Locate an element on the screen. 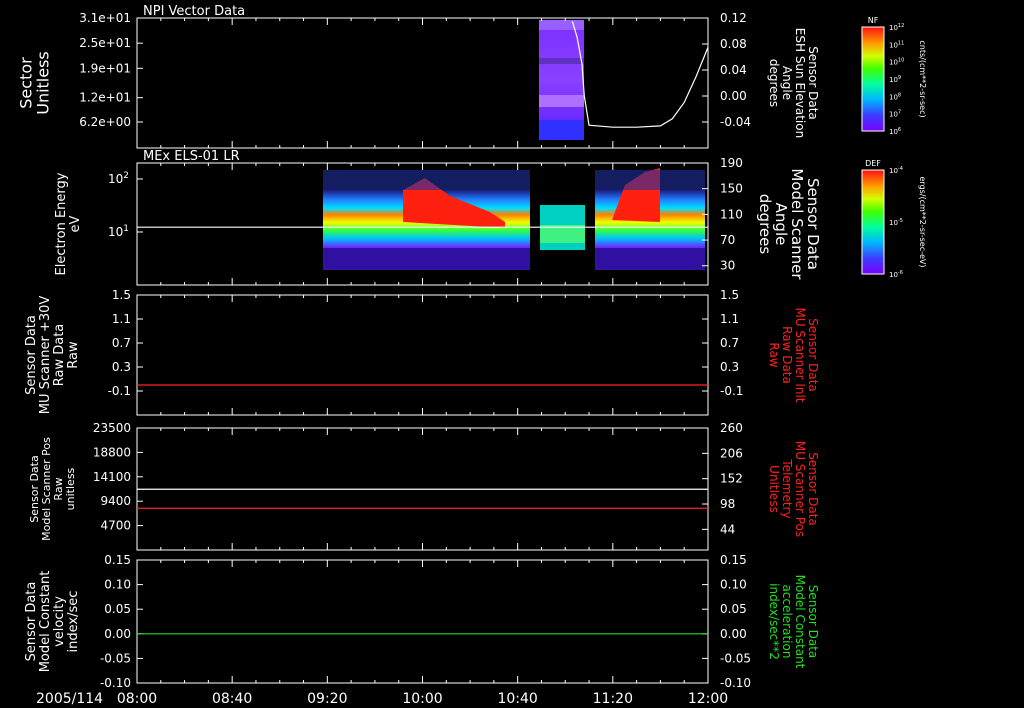 This screenshot has width=1024, height=708. y-tick-label-left: 1.5 is located at coordinates (121, 295).